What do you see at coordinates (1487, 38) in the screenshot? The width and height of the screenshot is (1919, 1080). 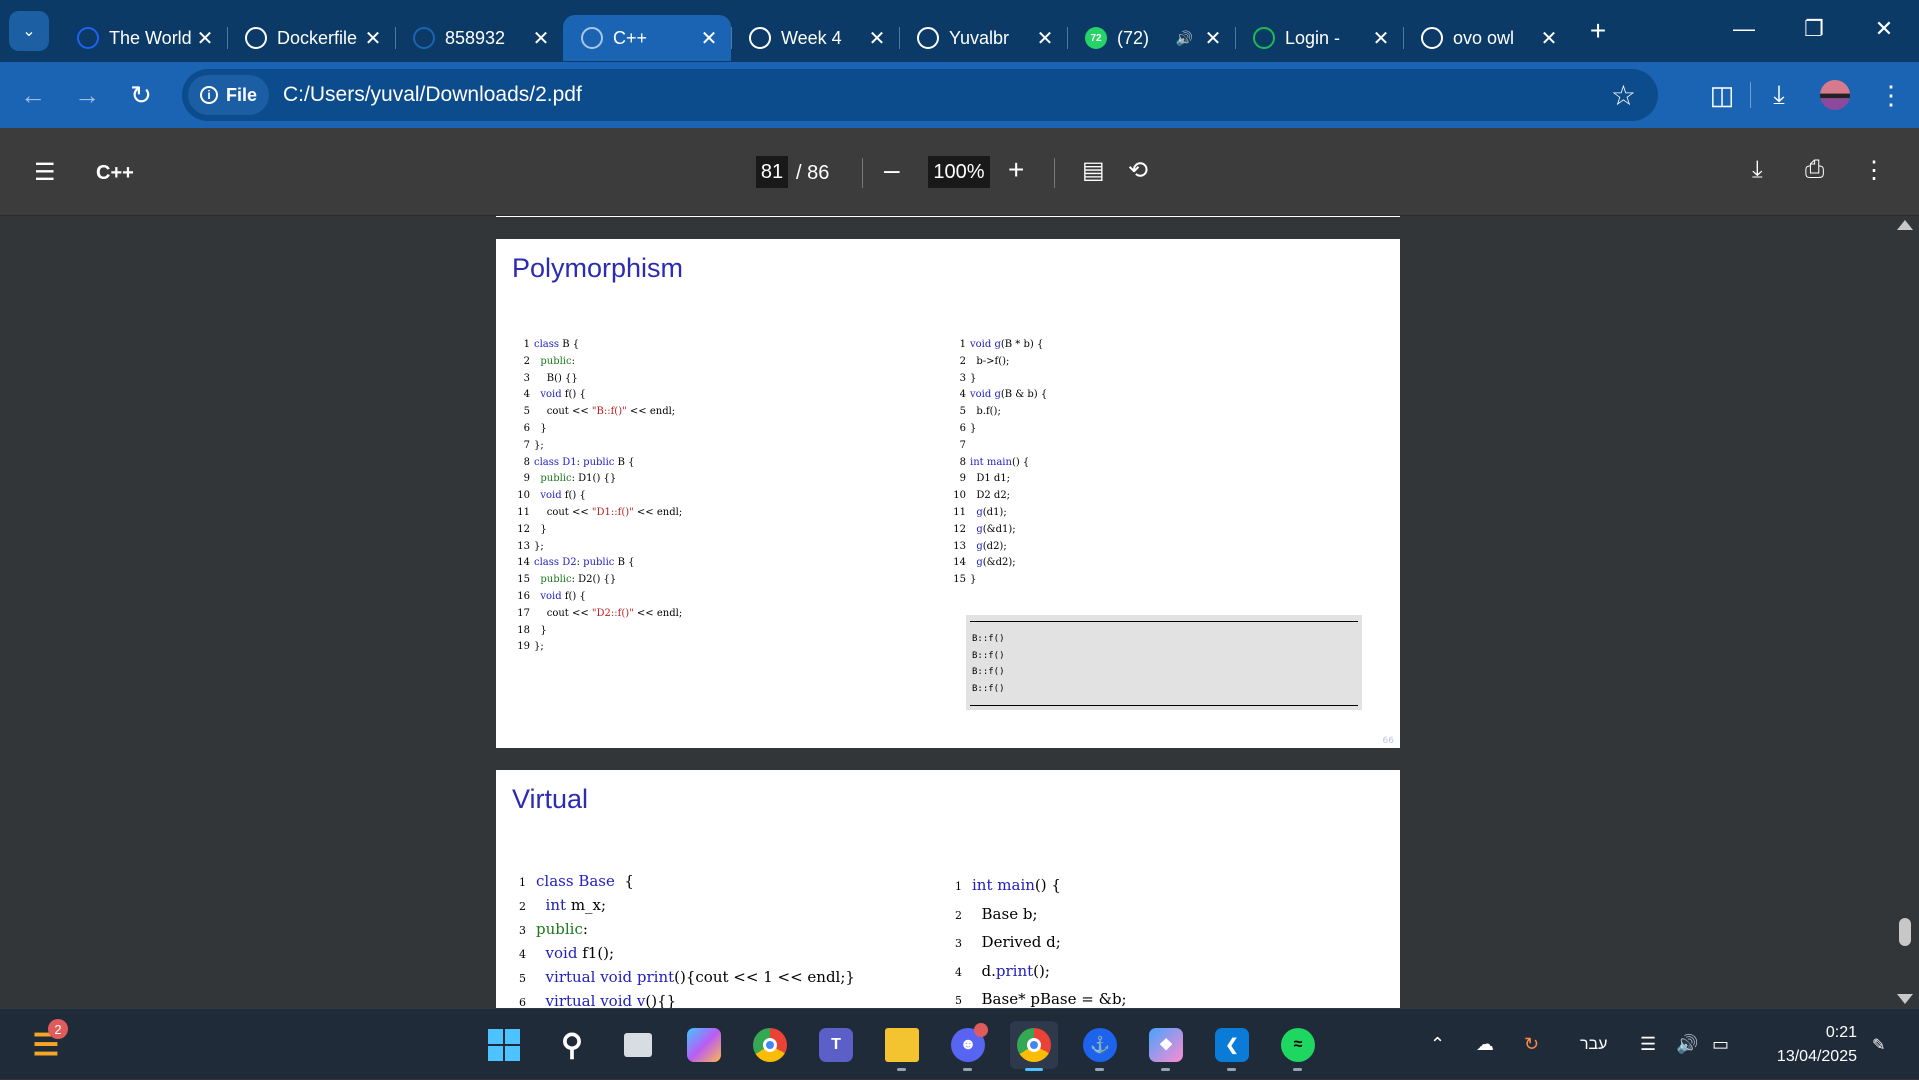 I see `browser-tab: ovo owl ✕` at bounding box center [1487, 38].